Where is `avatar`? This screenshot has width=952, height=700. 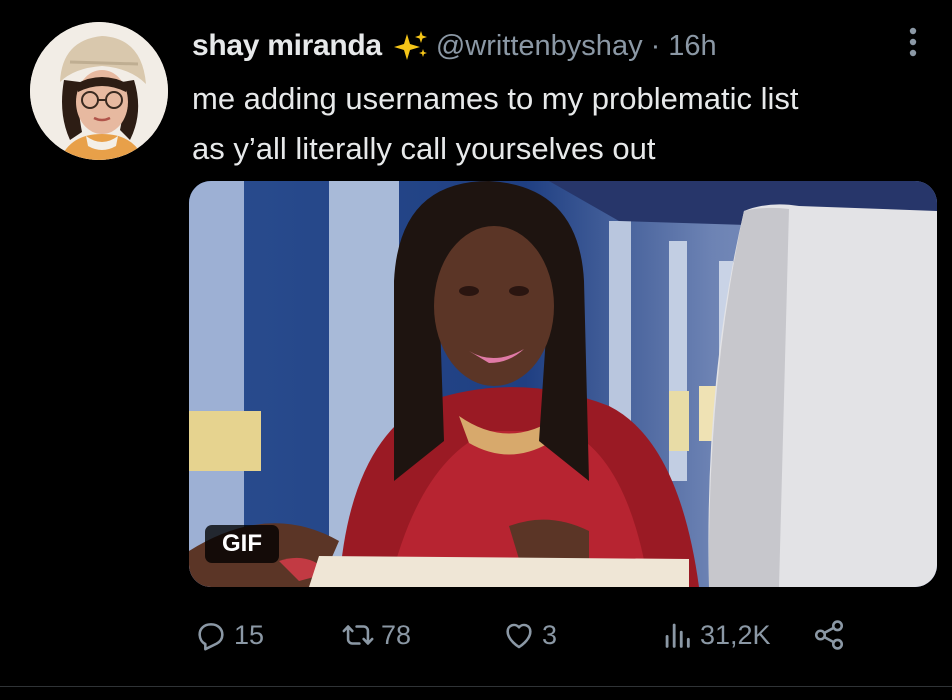 avatar is located at coordinates (99, 91).